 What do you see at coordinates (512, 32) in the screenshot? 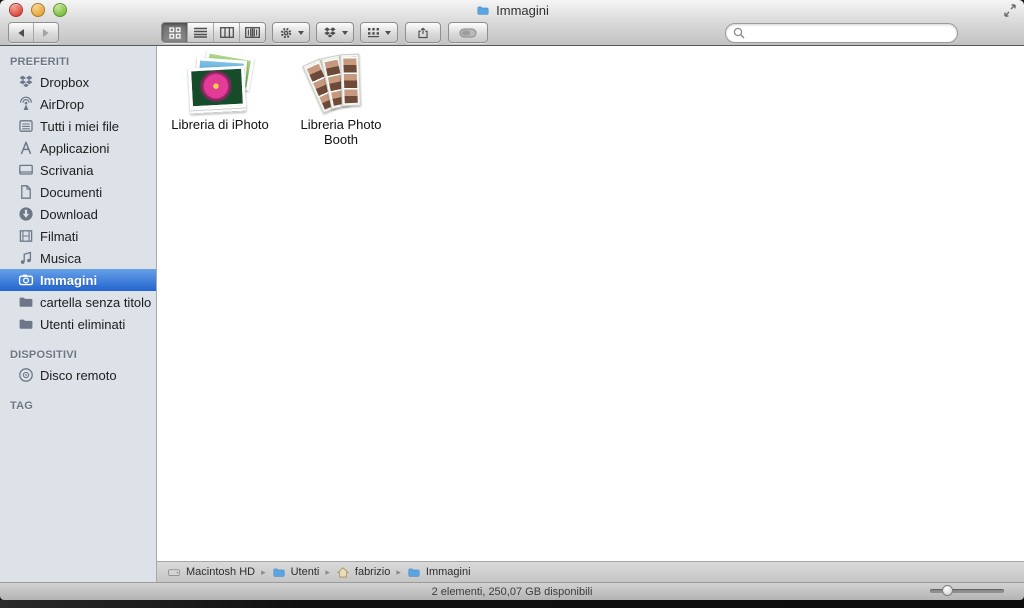
I see `toolbar` at bounding box center [512, 32].